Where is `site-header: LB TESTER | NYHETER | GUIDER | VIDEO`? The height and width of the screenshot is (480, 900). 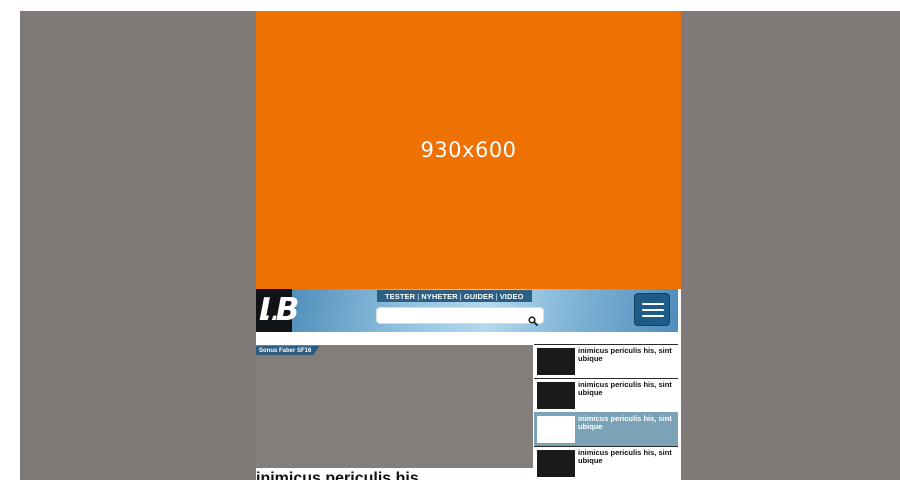 site-header: LB TESTER | NYHETER | GUIDER | VIDEO is located at coordinates (467, 310).